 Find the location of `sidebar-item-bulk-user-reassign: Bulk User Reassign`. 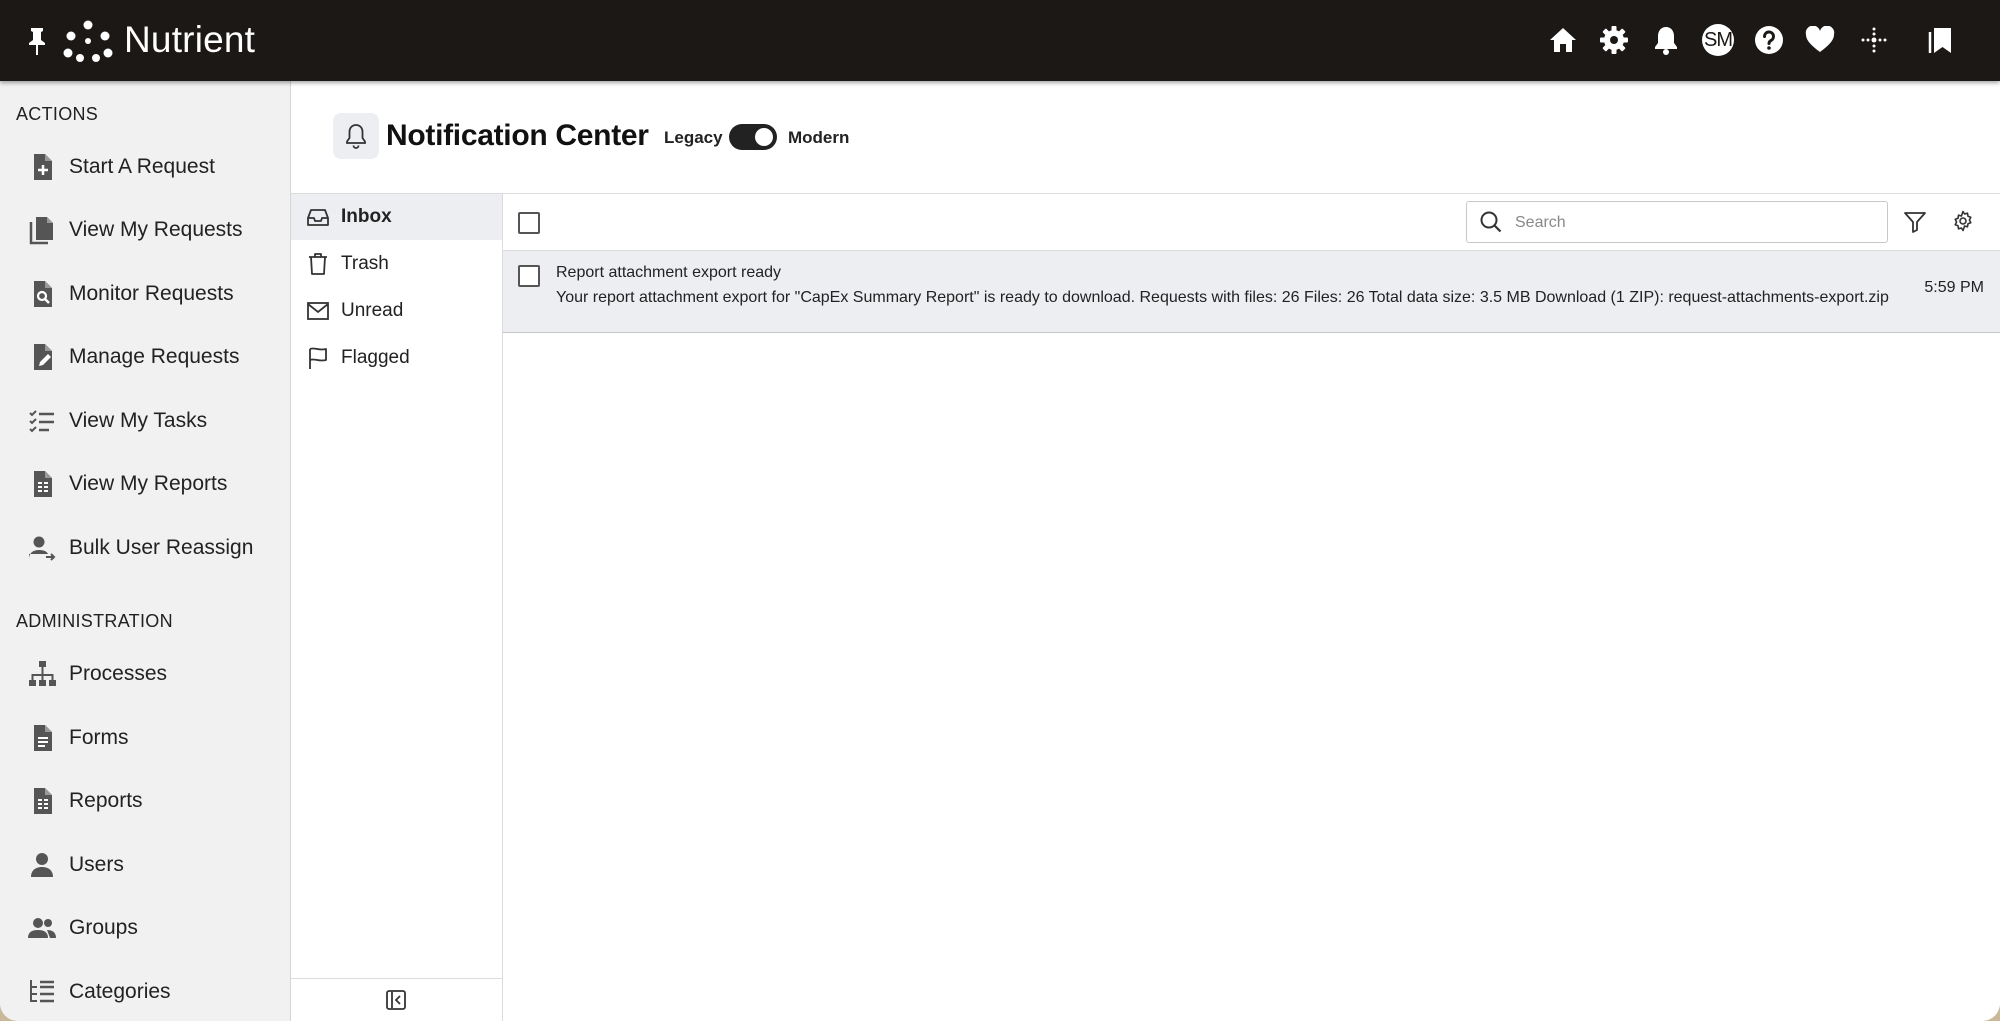

sidebar-item-bulk-user-reassign: Bulk User Reassign is located at coordinates (145, 548).